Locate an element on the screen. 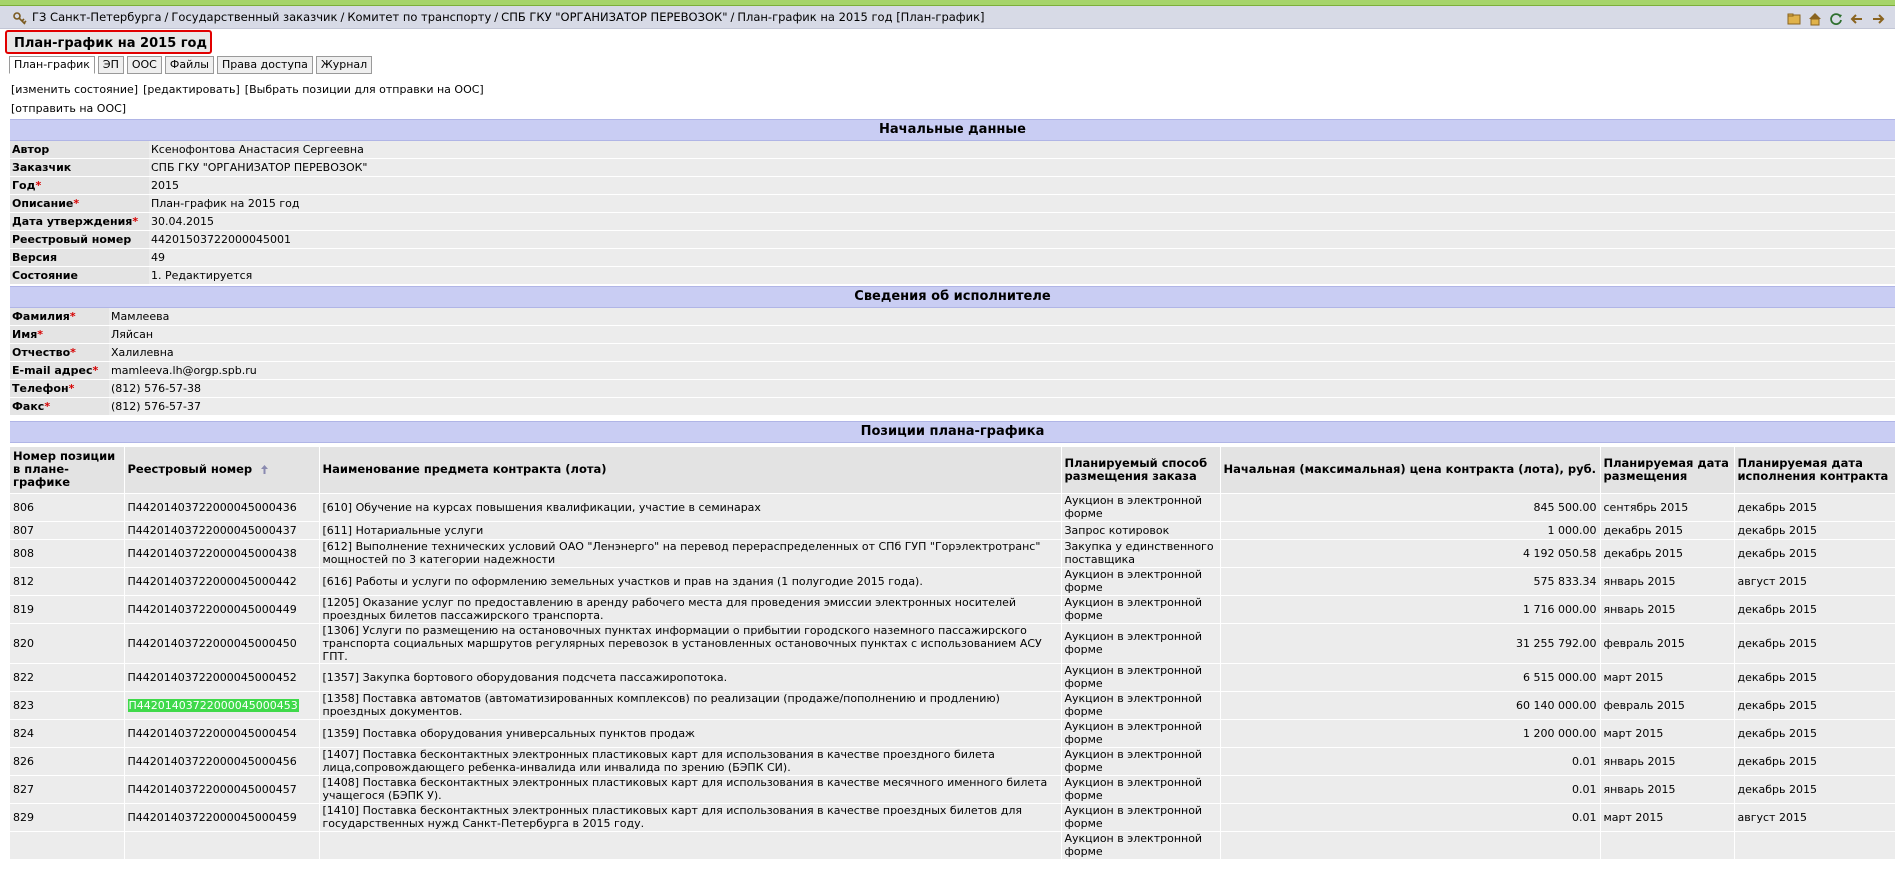 The image size is (1895, 873). max-price-cell: 1 716 000.00 is located at coordinates (1410, 609).